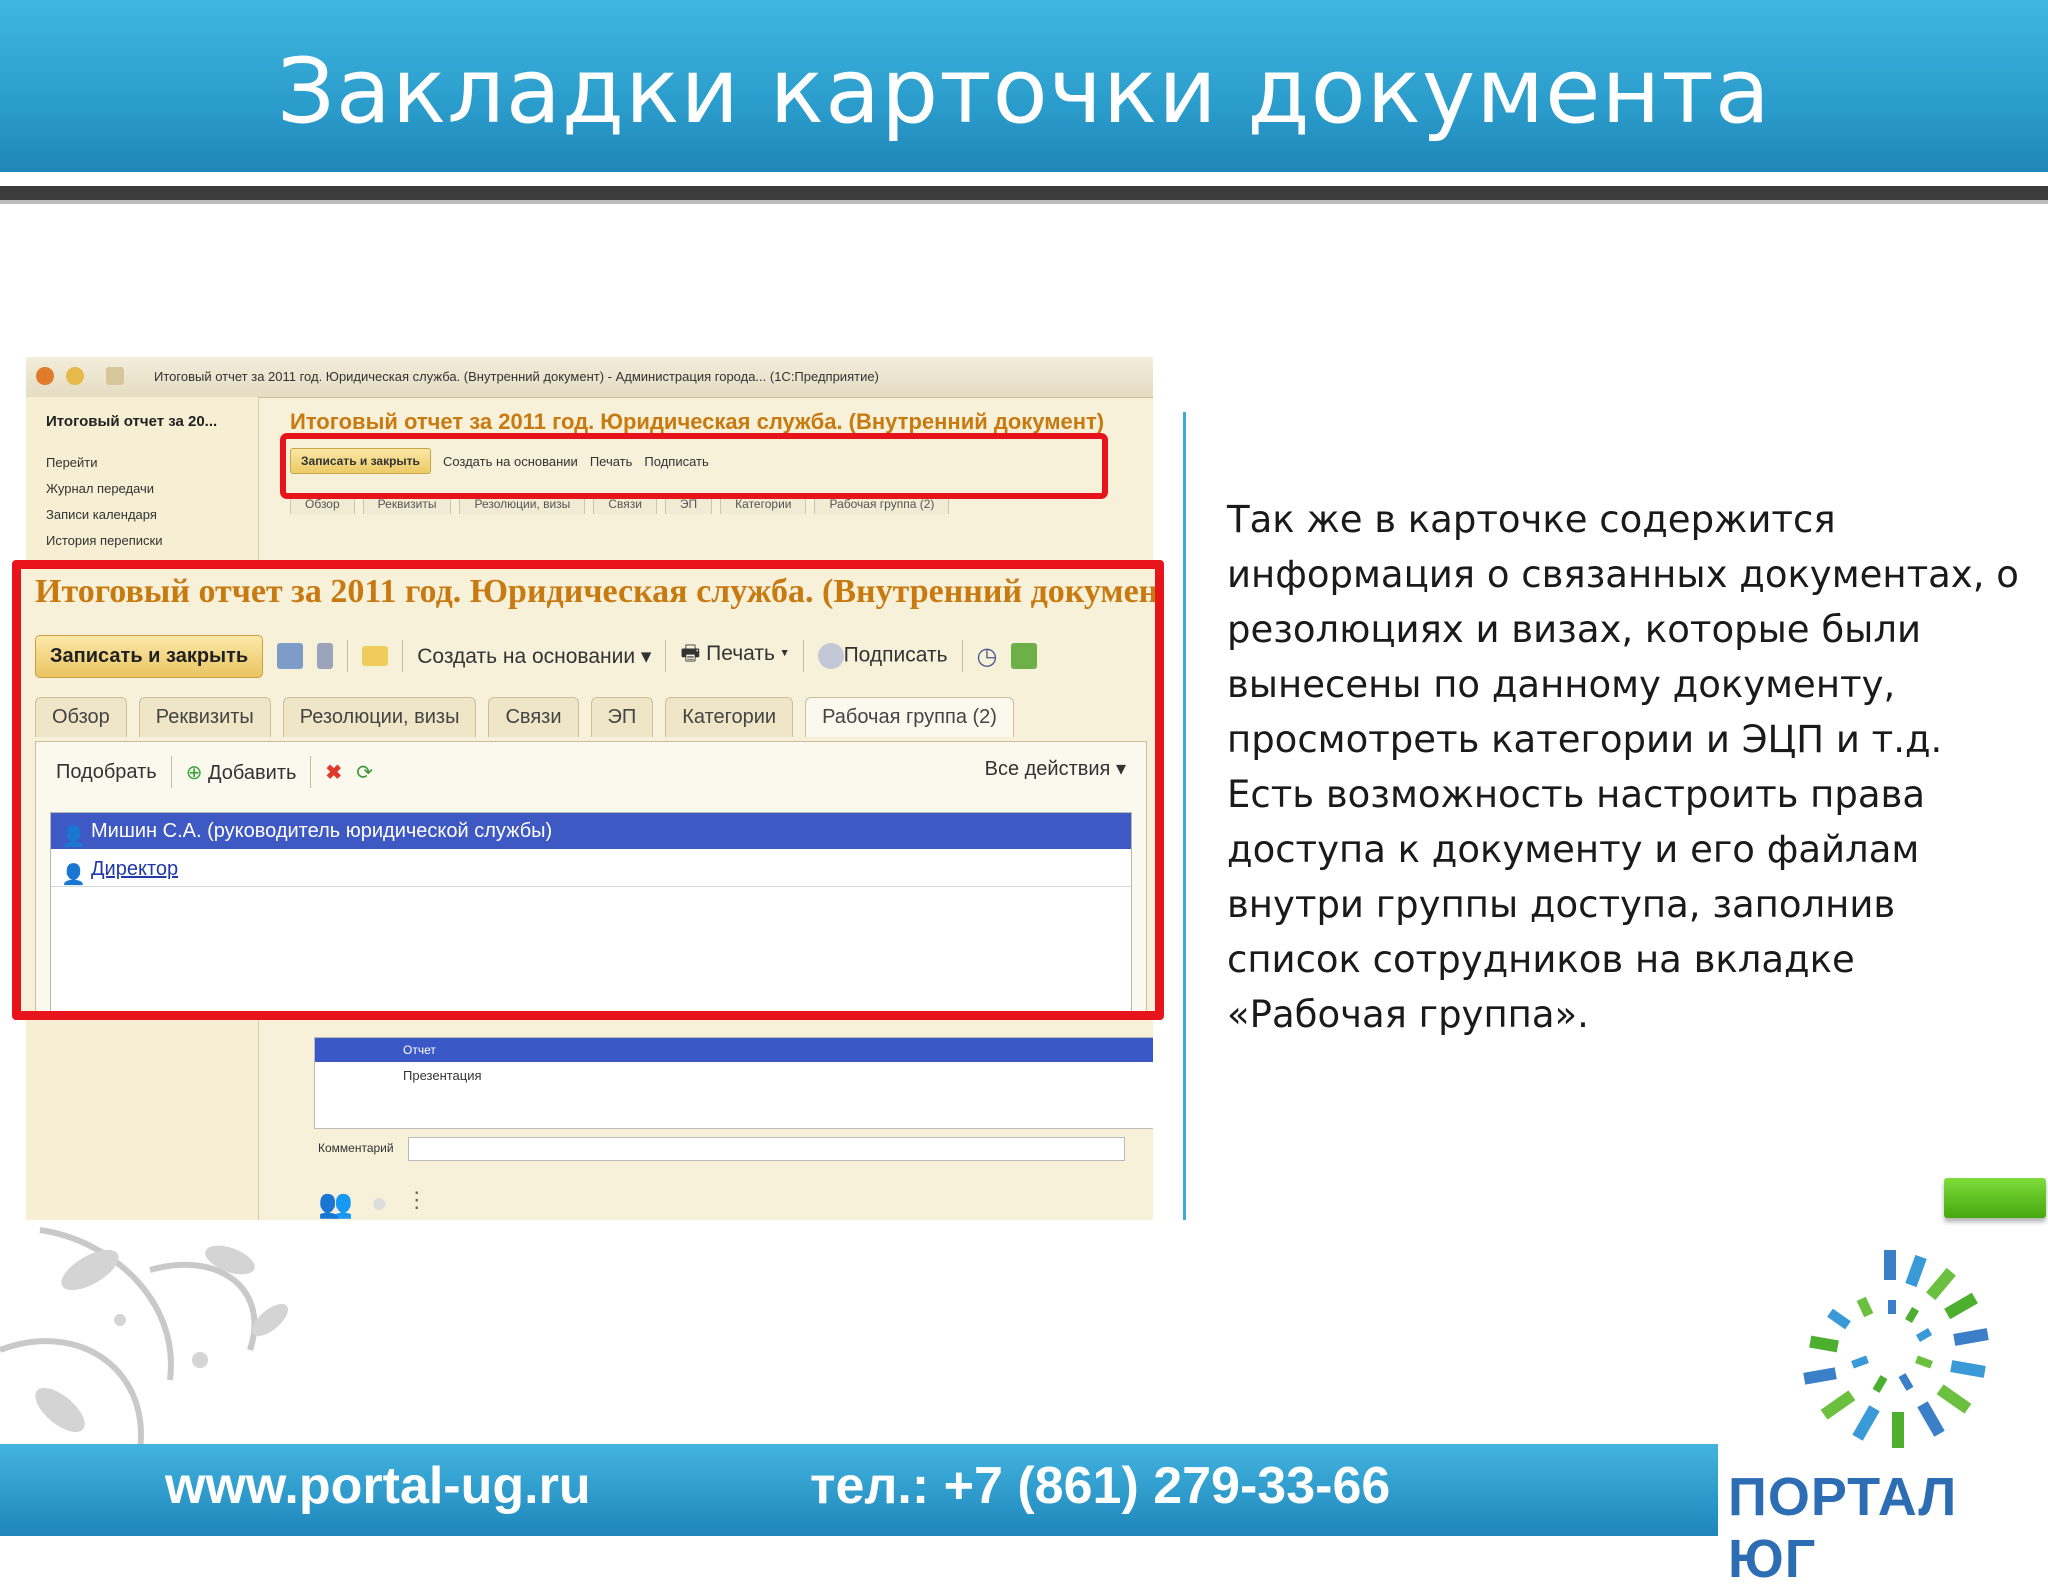 The image size is (2048, 1590). What do you see at coordinates (104, 540) in the screenshot?
I see `nav-item-correspondence: История переписки` at bounding box center [104, 540].